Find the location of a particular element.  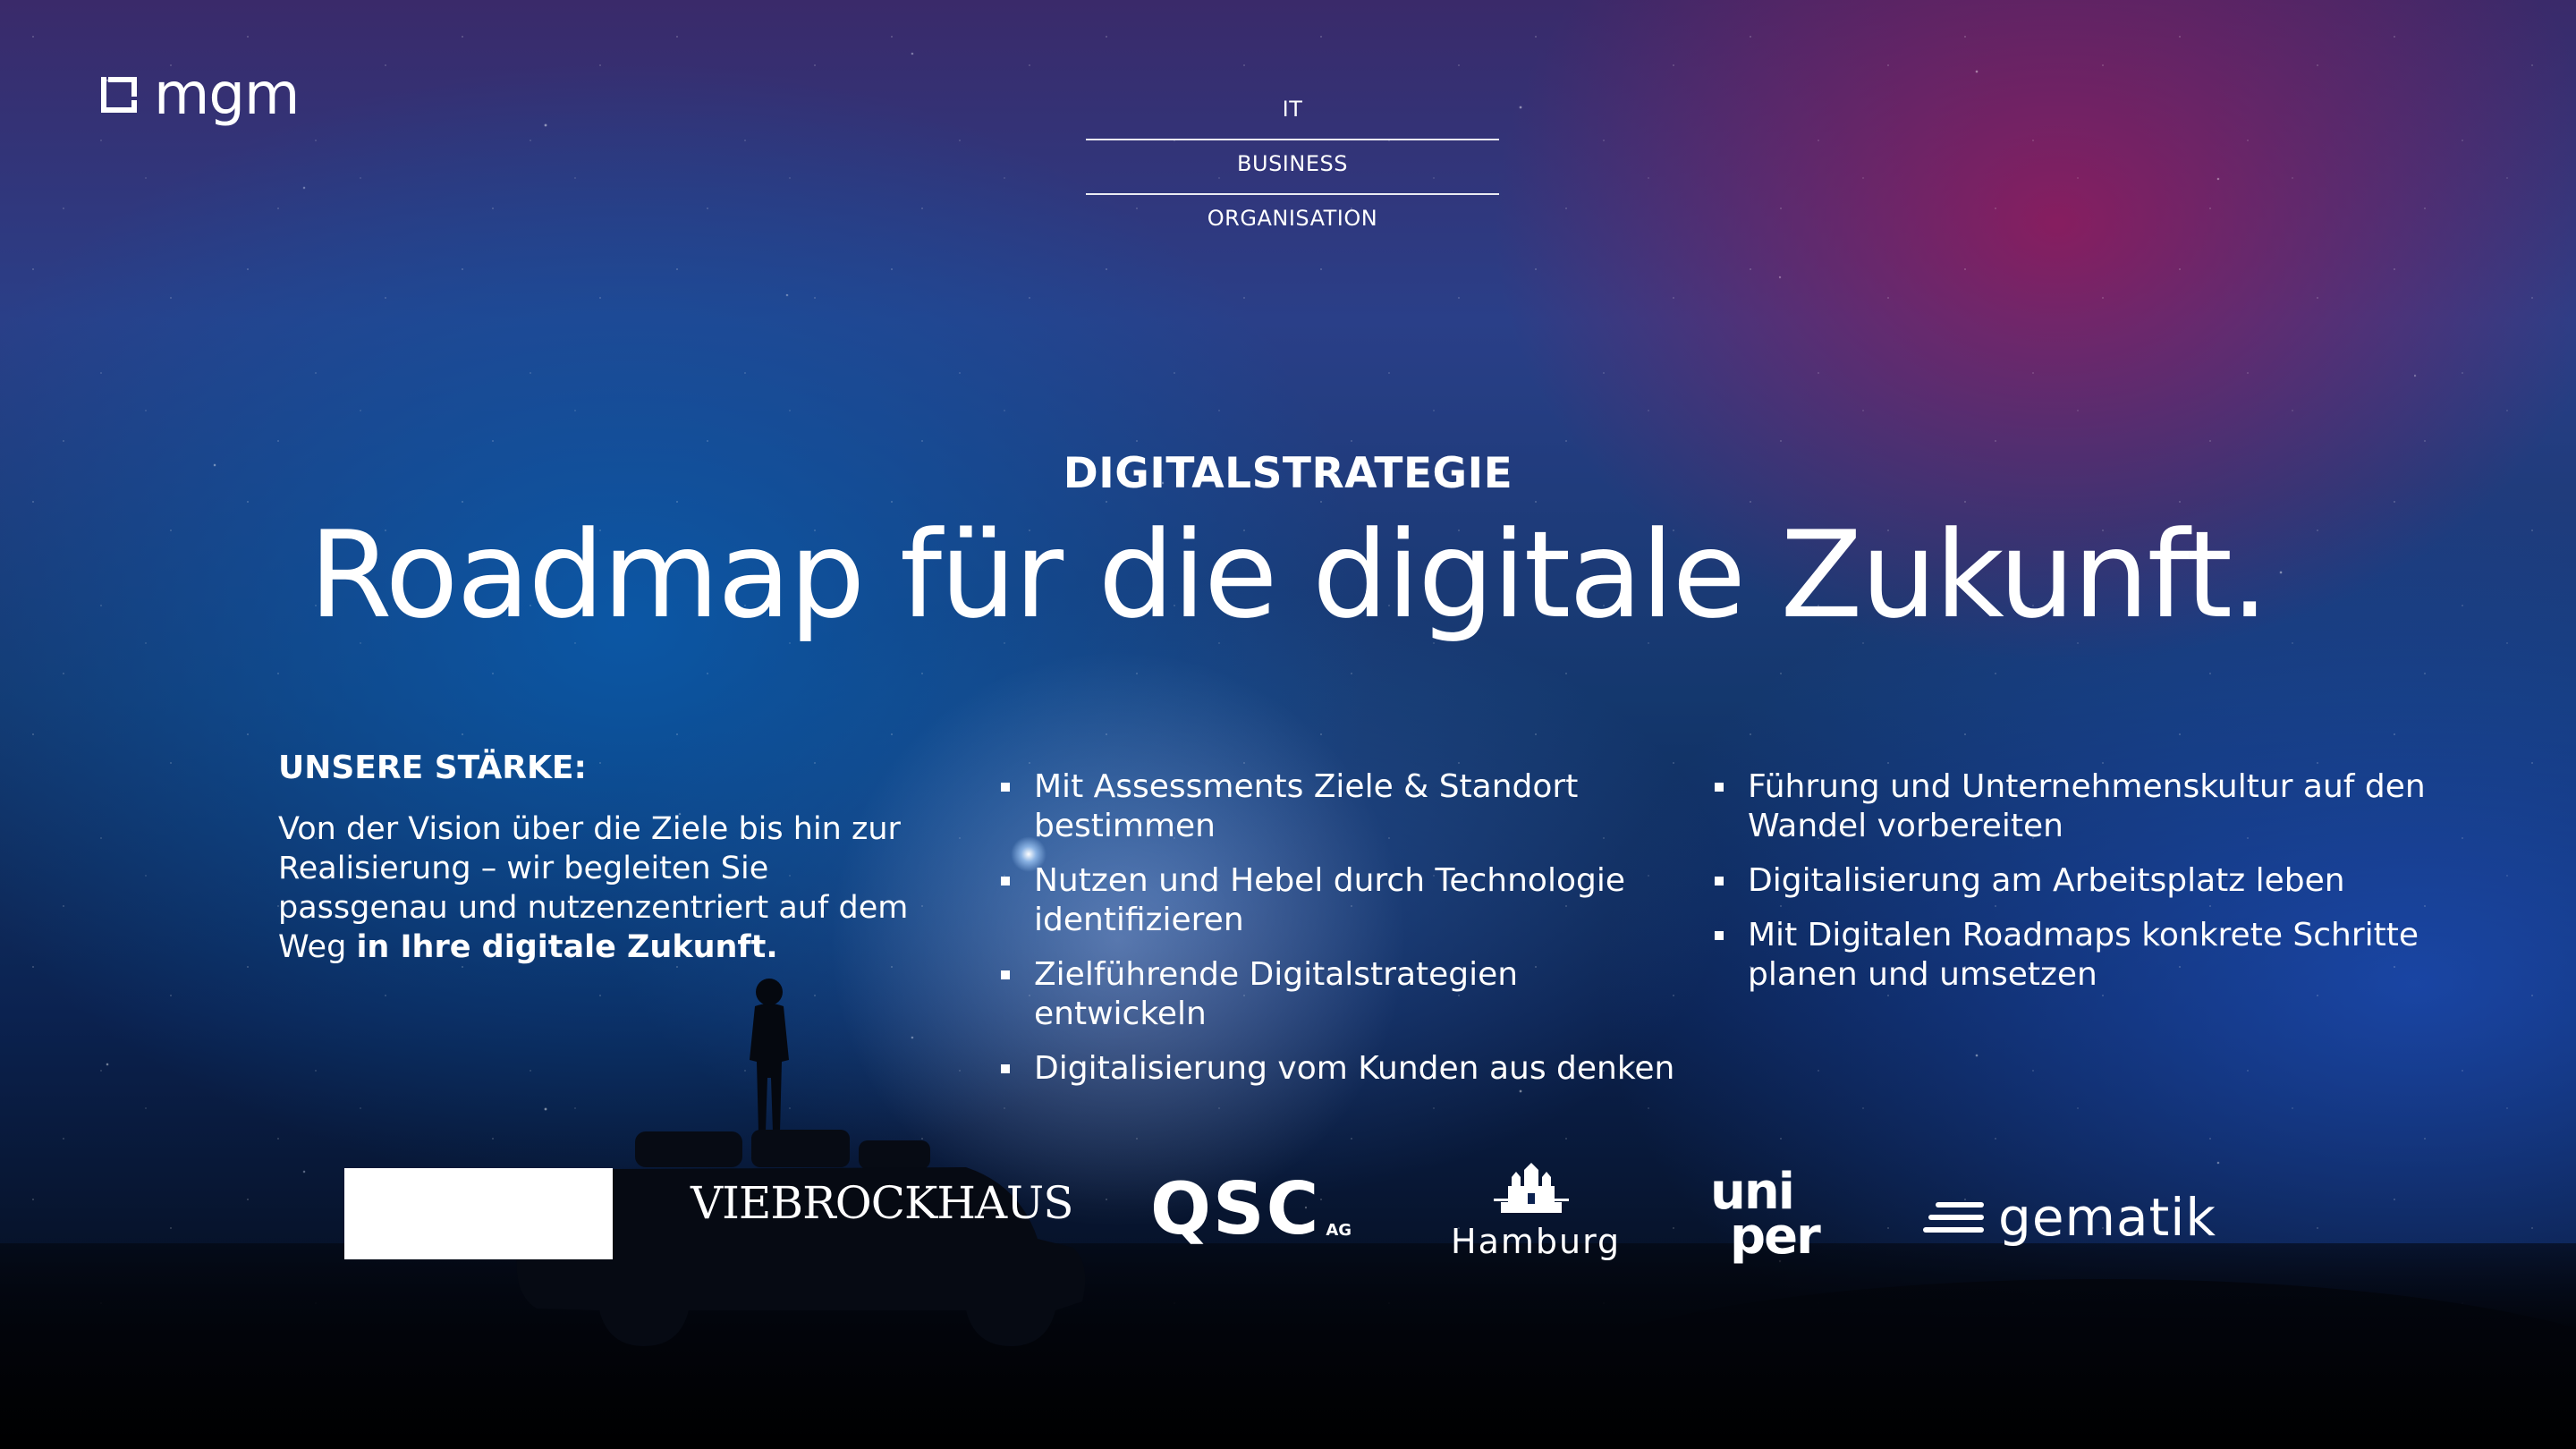

page-headline: Roadmap für die digitale Zukunft. is located at coordinates (1288, 575).